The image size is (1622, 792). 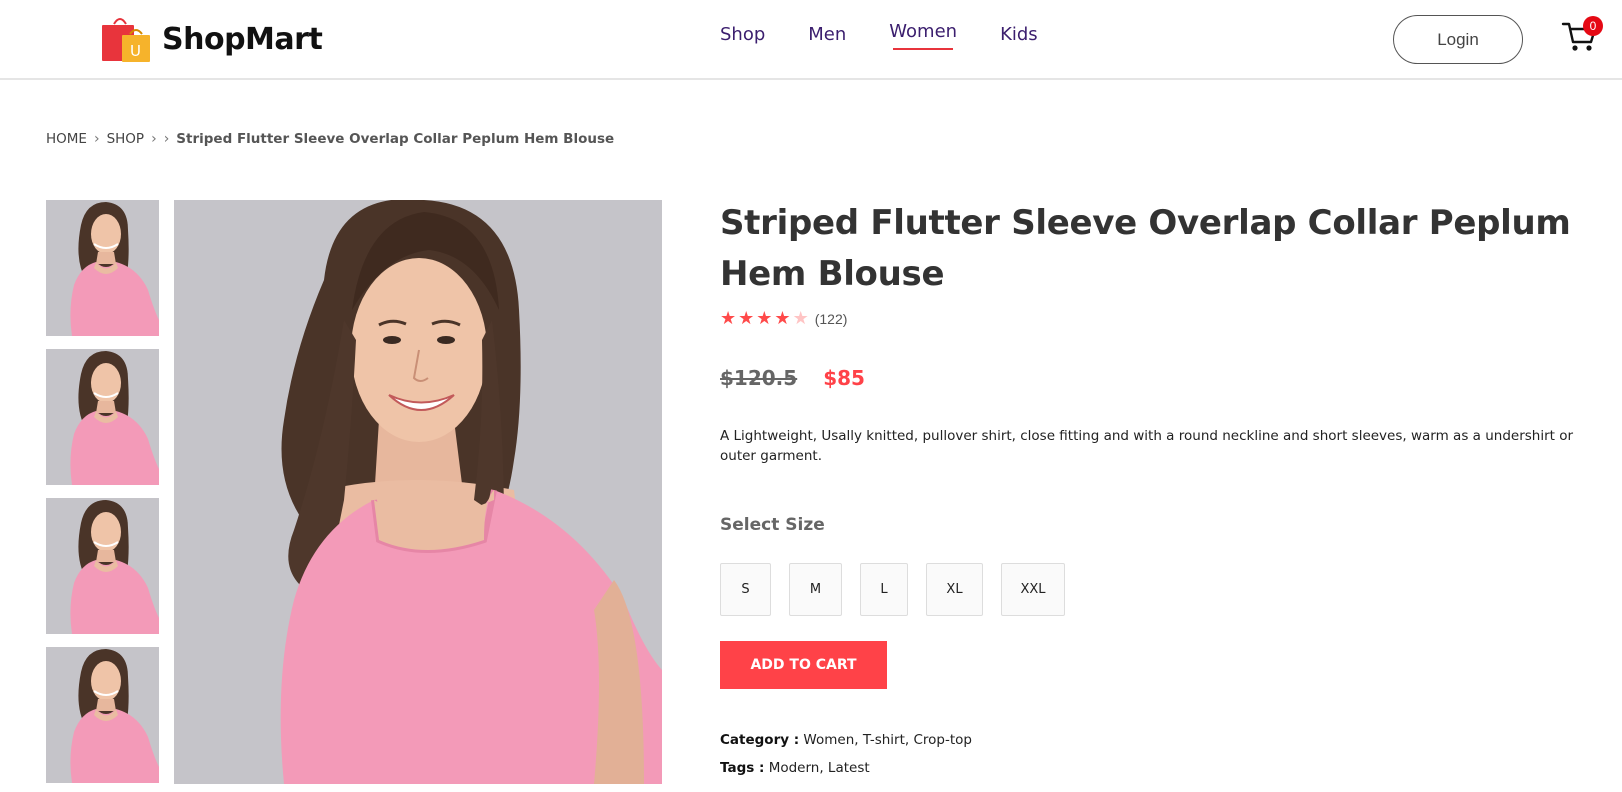 I want to click on login-button: Login, so click(x=1458, y=39).